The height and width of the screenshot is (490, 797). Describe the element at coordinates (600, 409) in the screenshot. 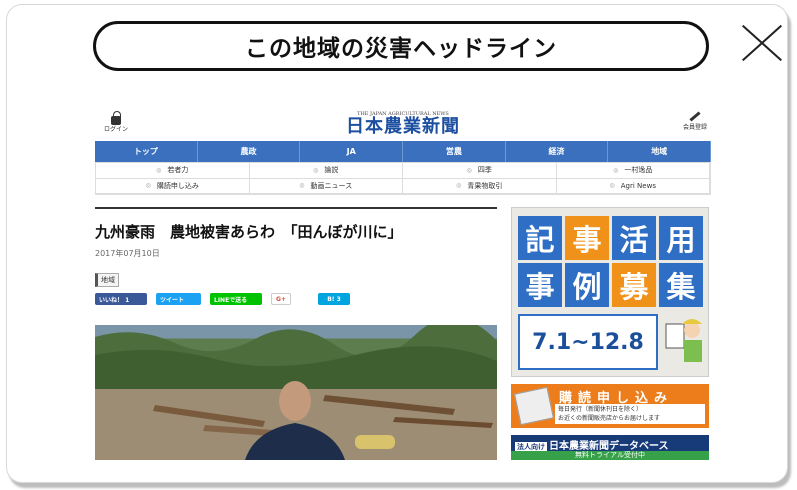

I see `subscribe-line: 毎日発行（新聞休刊日を除く）` at that location.